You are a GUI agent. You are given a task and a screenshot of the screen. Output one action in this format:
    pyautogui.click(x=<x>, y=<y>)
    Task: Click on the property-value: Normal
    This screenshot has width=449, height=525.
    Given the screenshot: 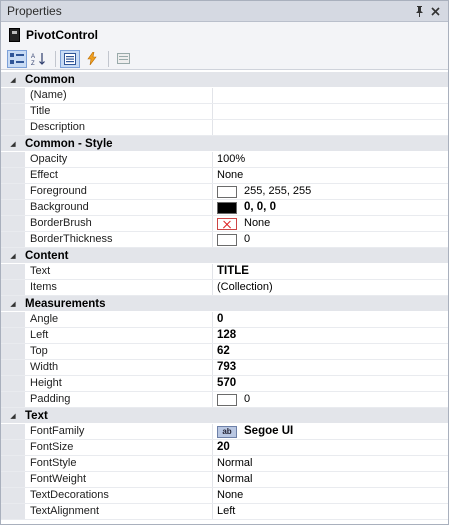 What is the action you would take?
    pyautogui.click(x=235, y=479)
    